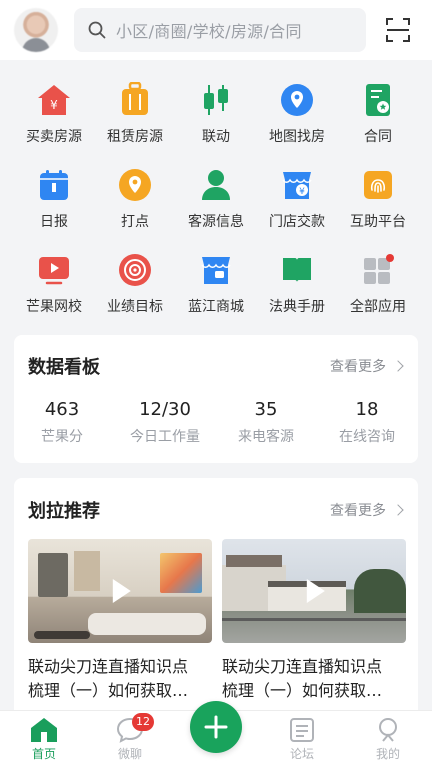 This screenshot has width=432, height=768. Describe the element at coordinates (297, 185) in the screenshot. I see `store-yen-icon: ¥` at that location.